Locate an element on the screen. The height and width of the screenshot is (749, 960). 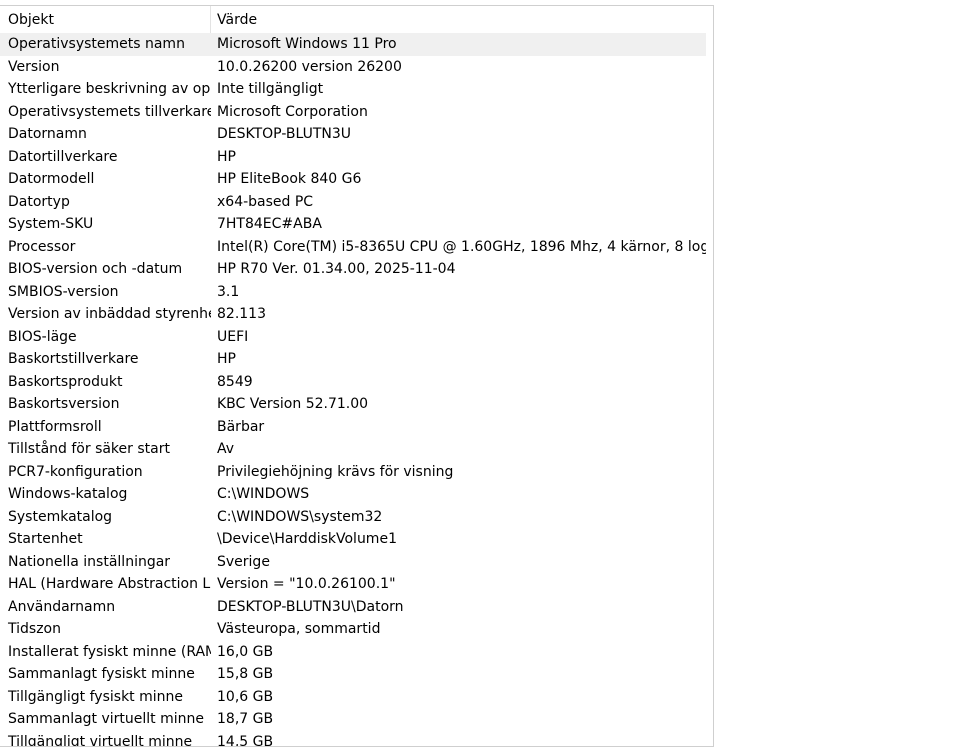
row-objekt: Installerat fysiskt minne (RAM) is located at coordinates (109, 651).